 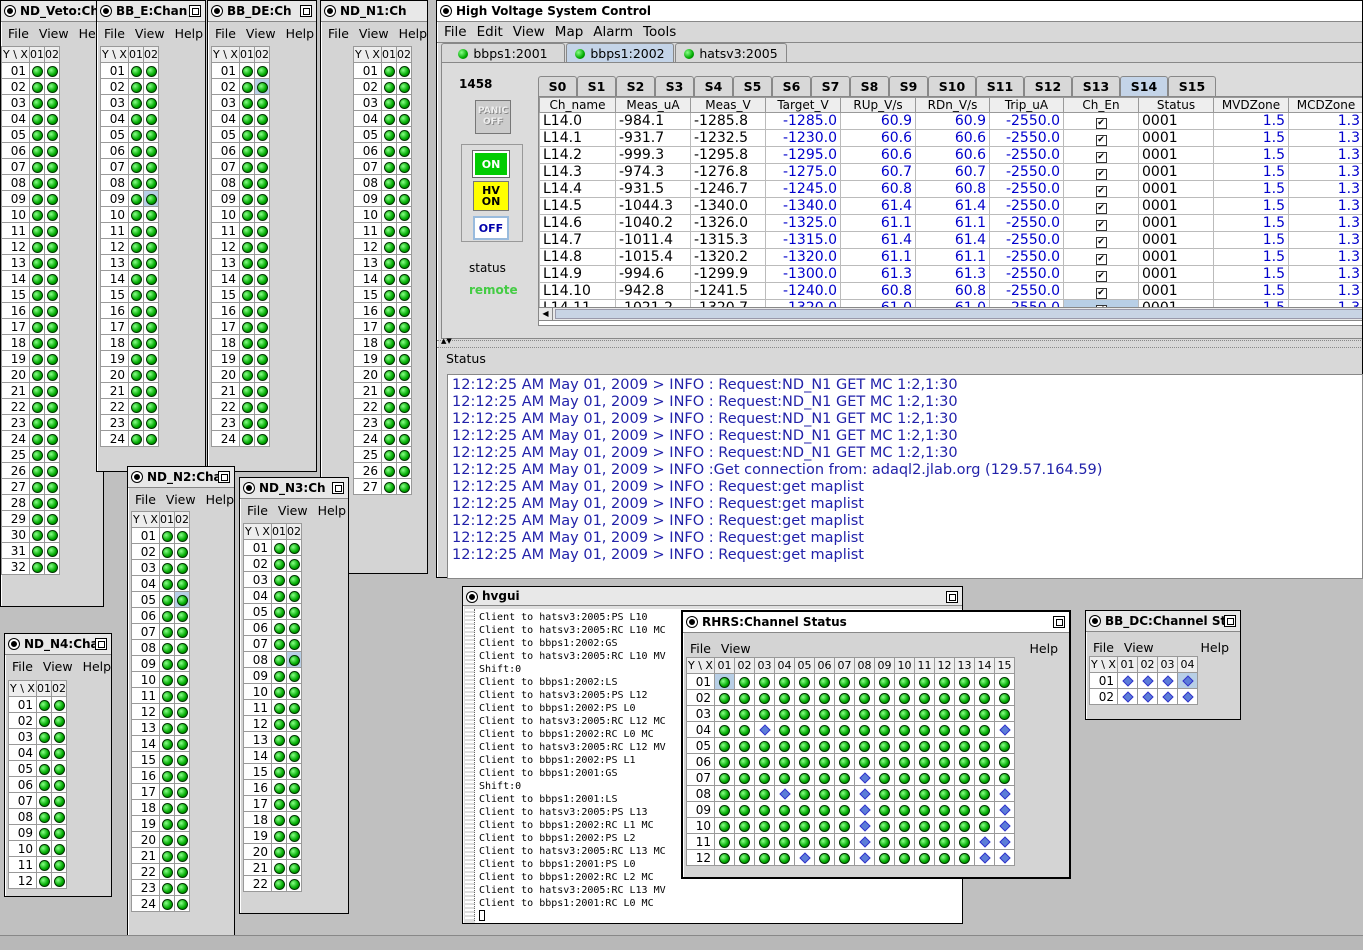 What do you see at coordinates (713, 86) in the screenshot?
I see `slot-tab: S4` at bounding box center [713, 86].